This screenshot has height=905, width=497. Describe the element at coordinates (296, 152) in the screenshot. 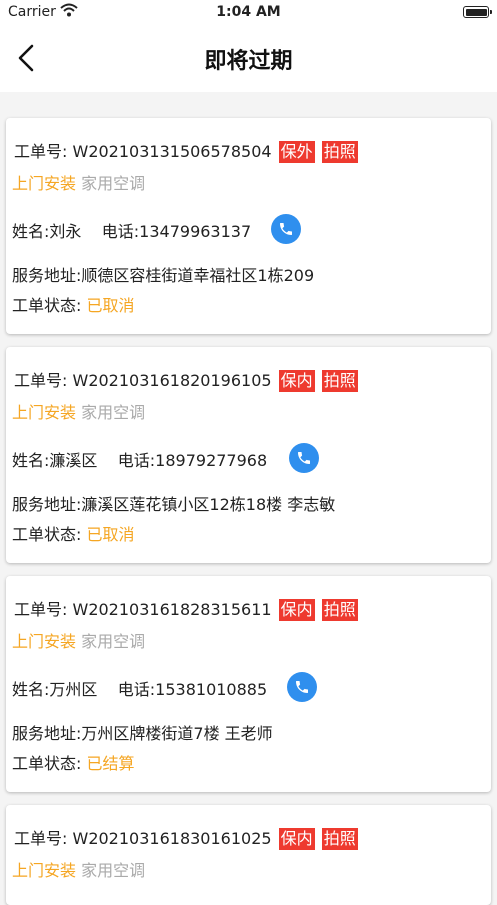

I see `warranty-tag: 保外` at that location.